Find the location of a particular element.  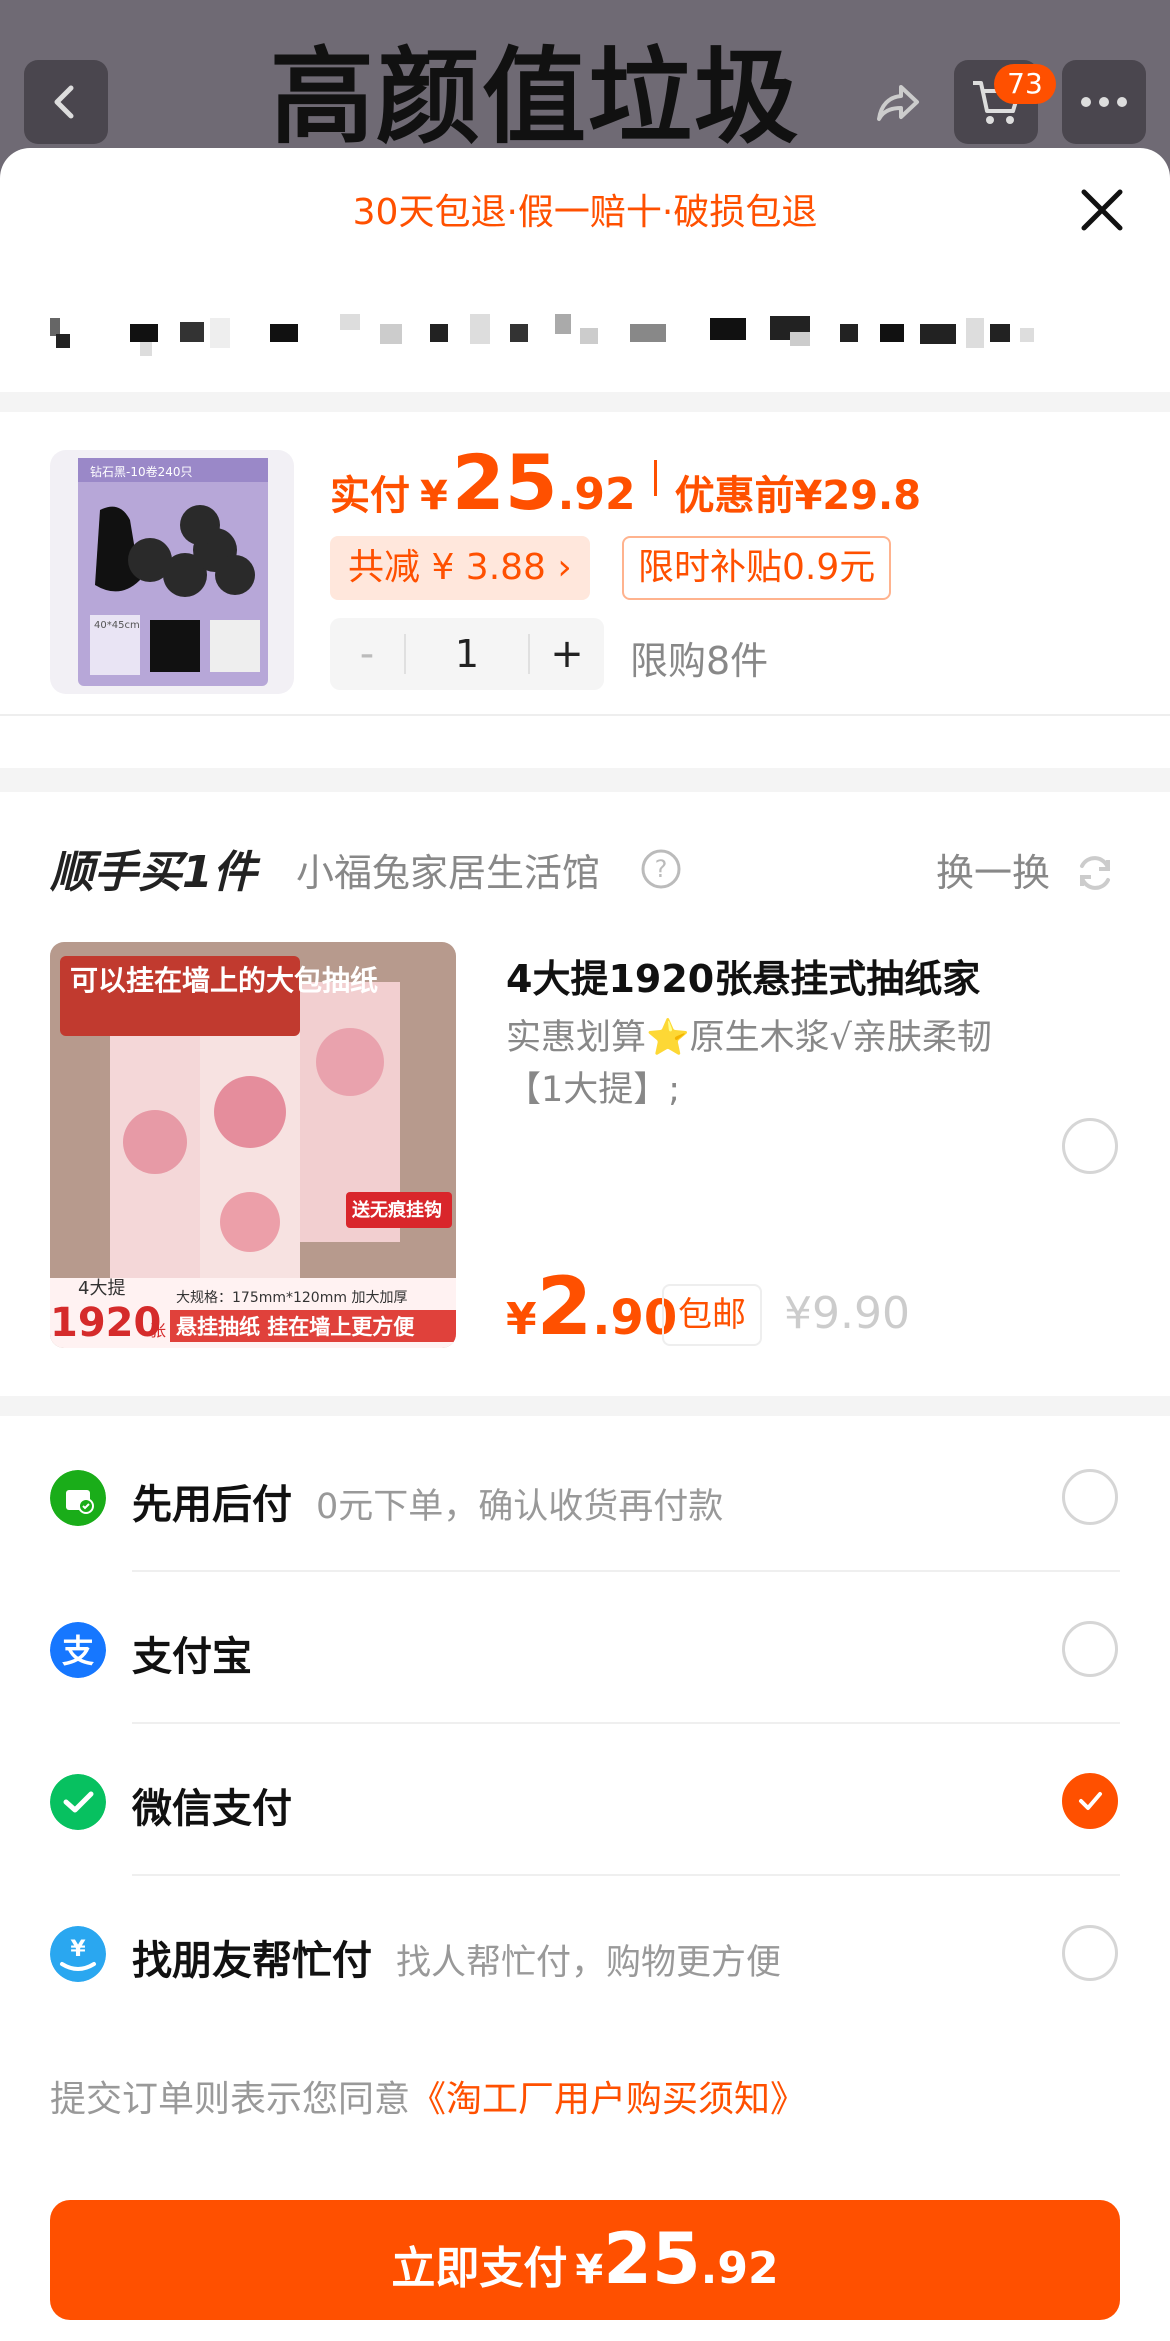

free-shipping-tag: 包邮 is located at coordinates (712, 1315).